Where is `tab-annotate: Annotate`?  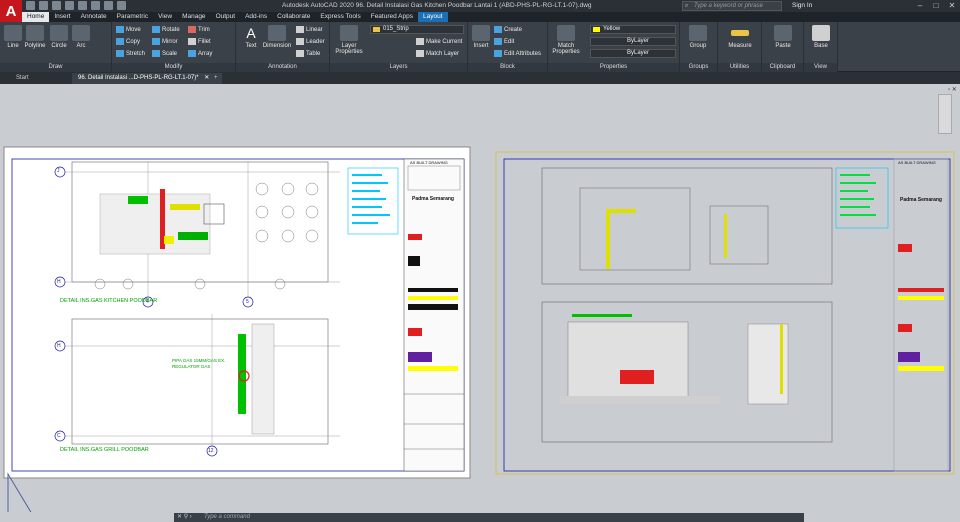 tab-annotate: Annotate is located at coordinates (94, 17).